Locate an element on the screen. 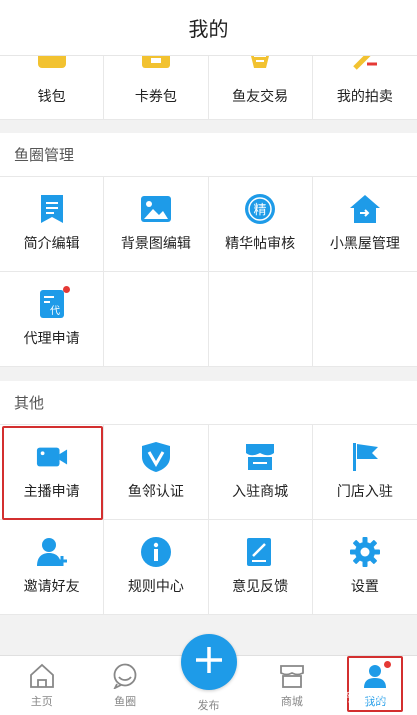 The image size is (417, 715). verify-shield-icon is located at coordinates (156, 457).